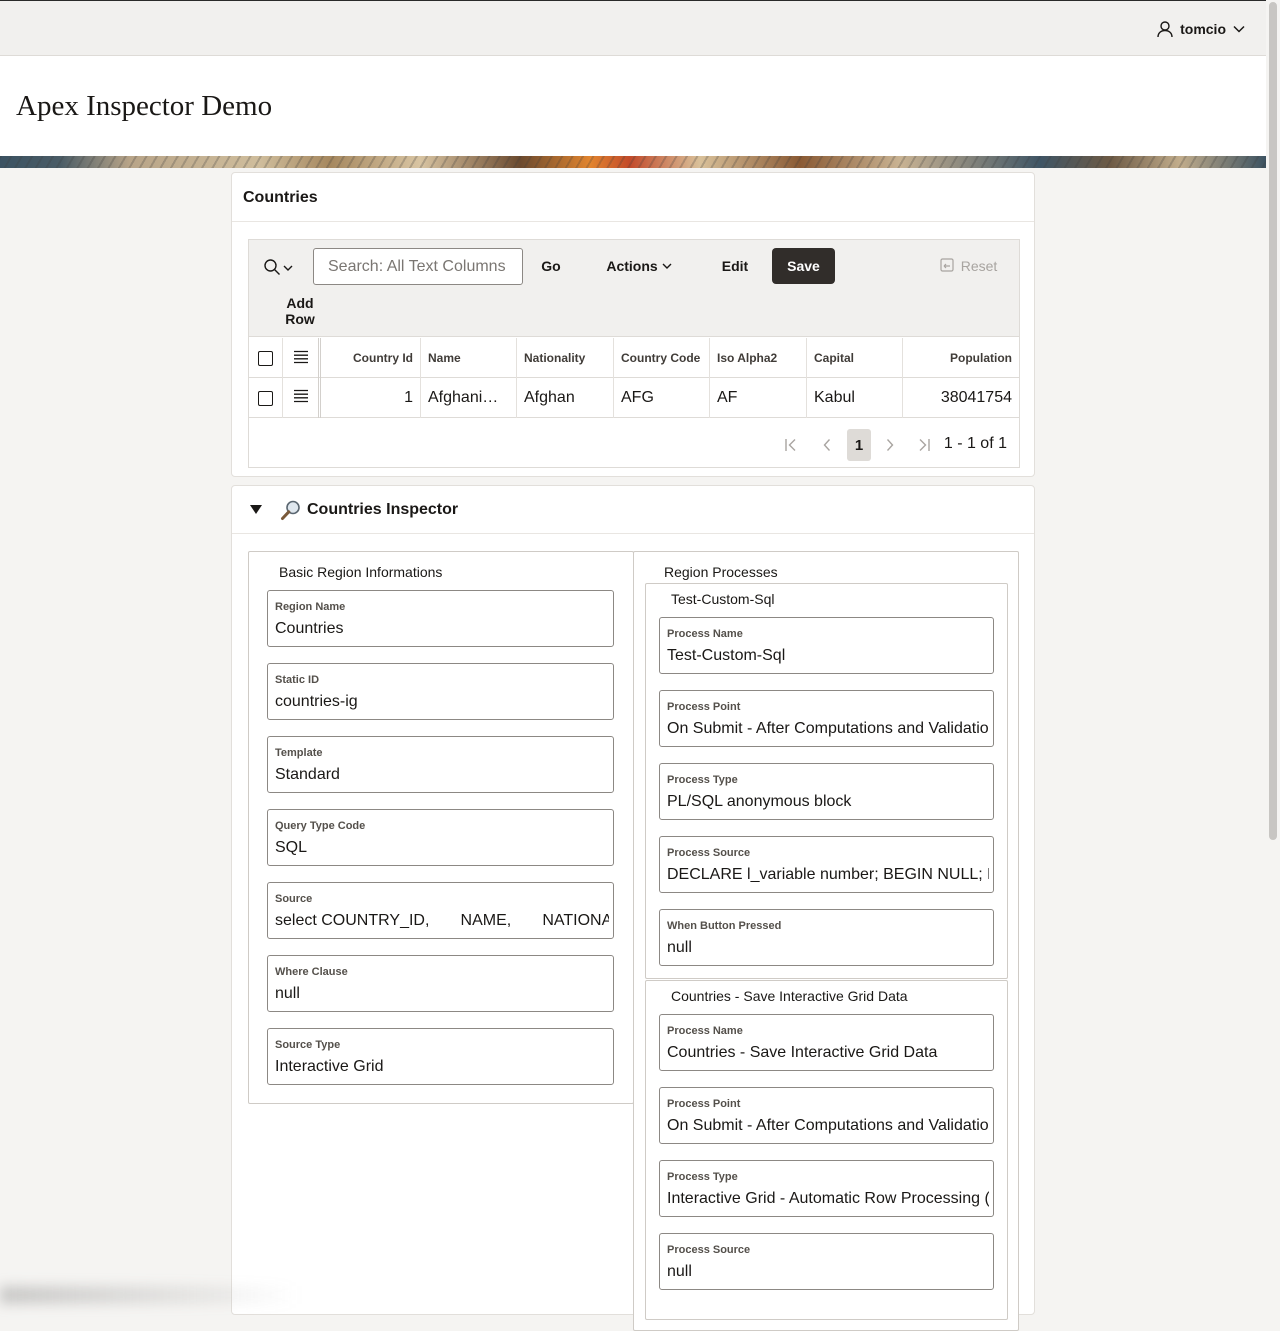 The width and height of the screenshot is (1280, 1331). I want to click on reset-button: Reset, so click(968, 266).